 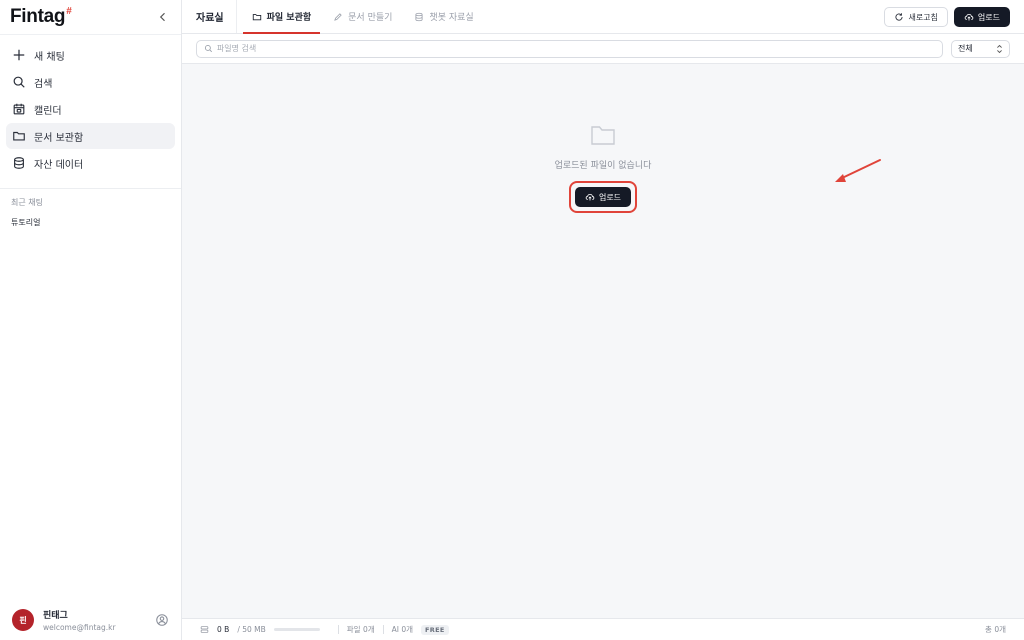 What do you see at coordinates (23, 620) in the screenshot?
I see `avatar: 핀` at bounding box center [23, 620].